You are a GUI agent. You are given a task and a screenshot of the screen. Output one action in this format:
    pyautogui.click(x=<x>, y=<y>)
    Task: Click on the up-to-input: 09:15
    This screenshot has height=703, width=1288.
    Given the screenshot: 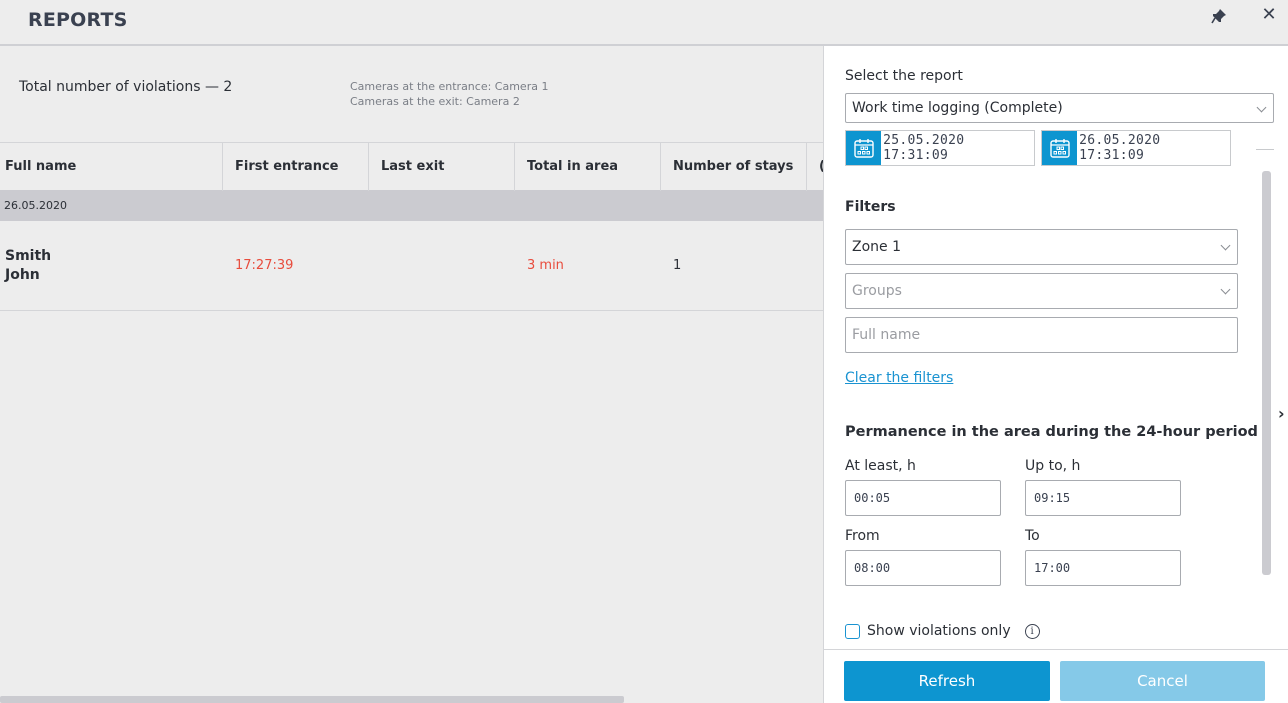 What is the action you would take?
    pyautogui.click(x=1103, y=498)
    